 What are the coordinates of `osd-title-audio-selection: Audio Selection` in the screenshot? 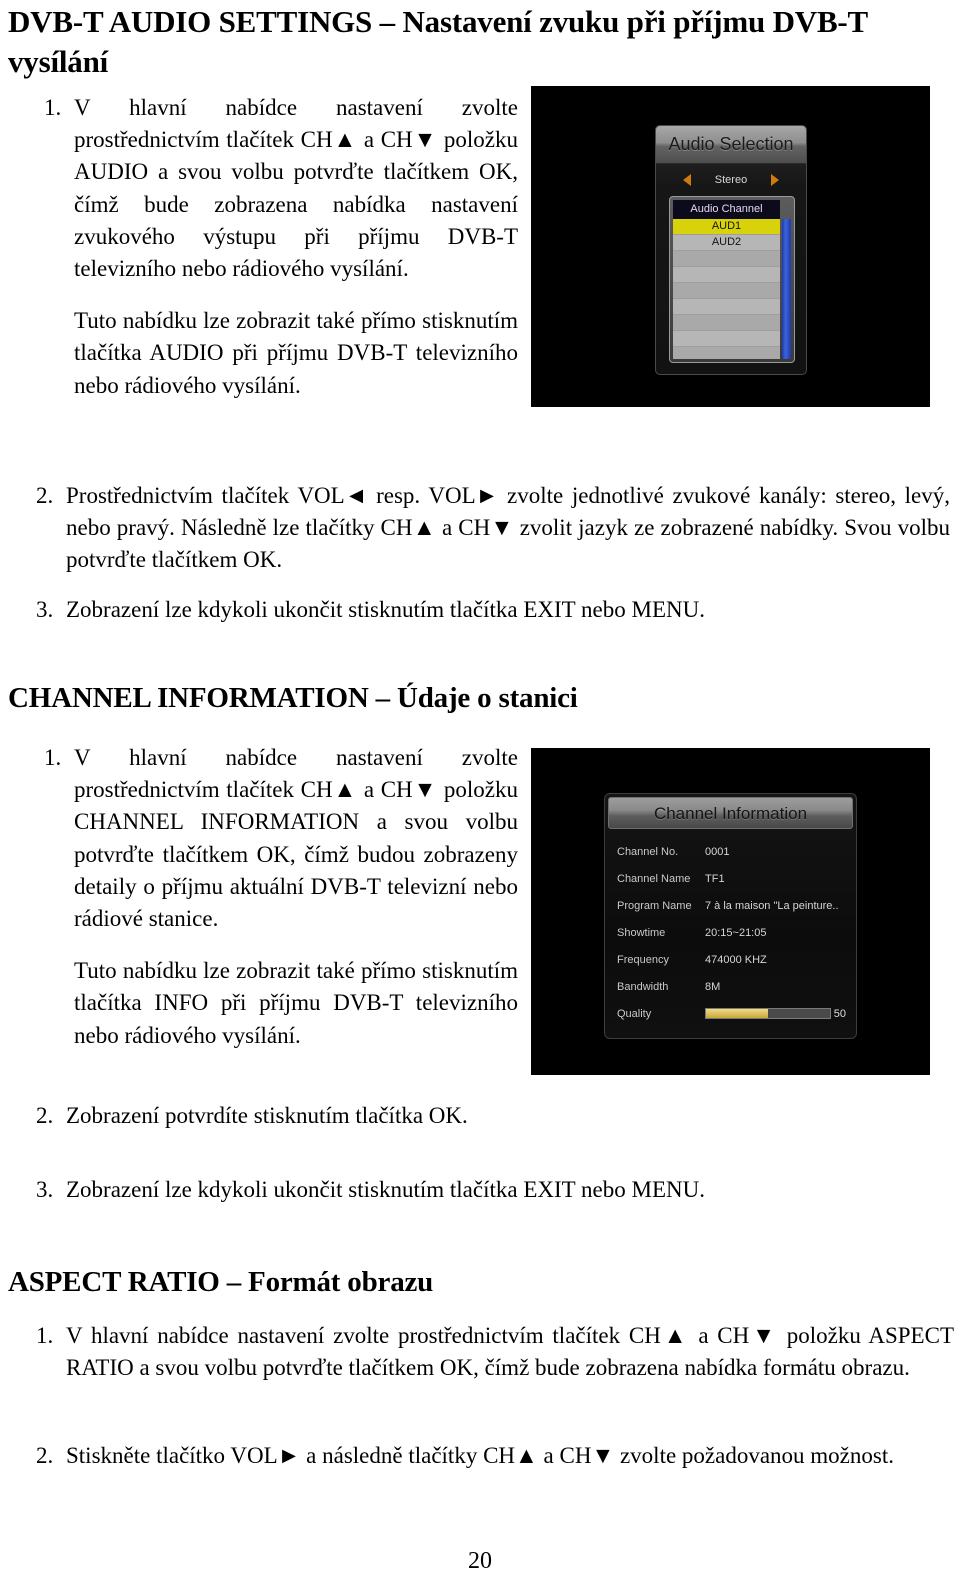 It's located at (731, 145).